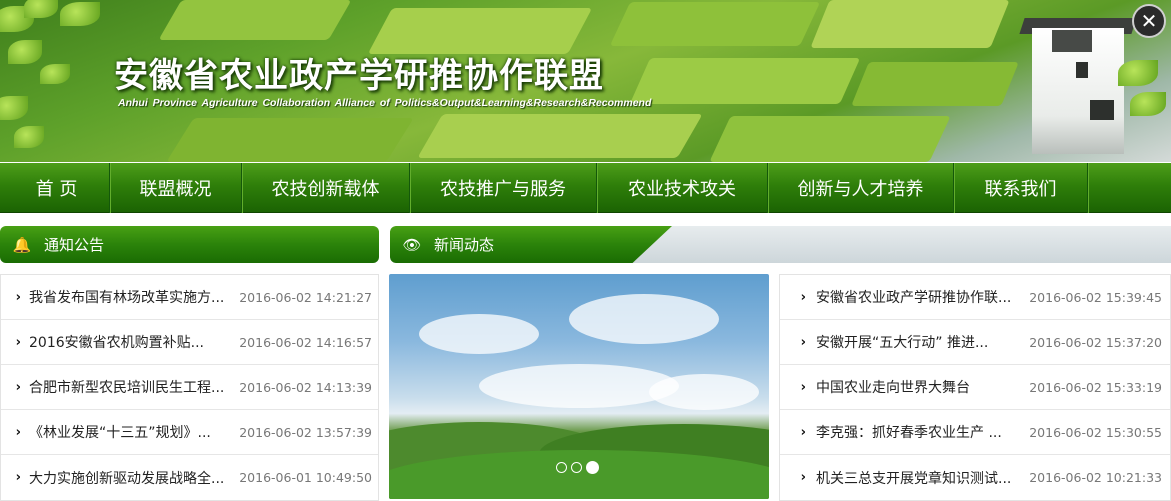 This screenshot has width=1171, height=501. I want to click on list-item: › 我省发布国有林场改革实施方... 2016-06-02 14:21:27, so click(189, 297).